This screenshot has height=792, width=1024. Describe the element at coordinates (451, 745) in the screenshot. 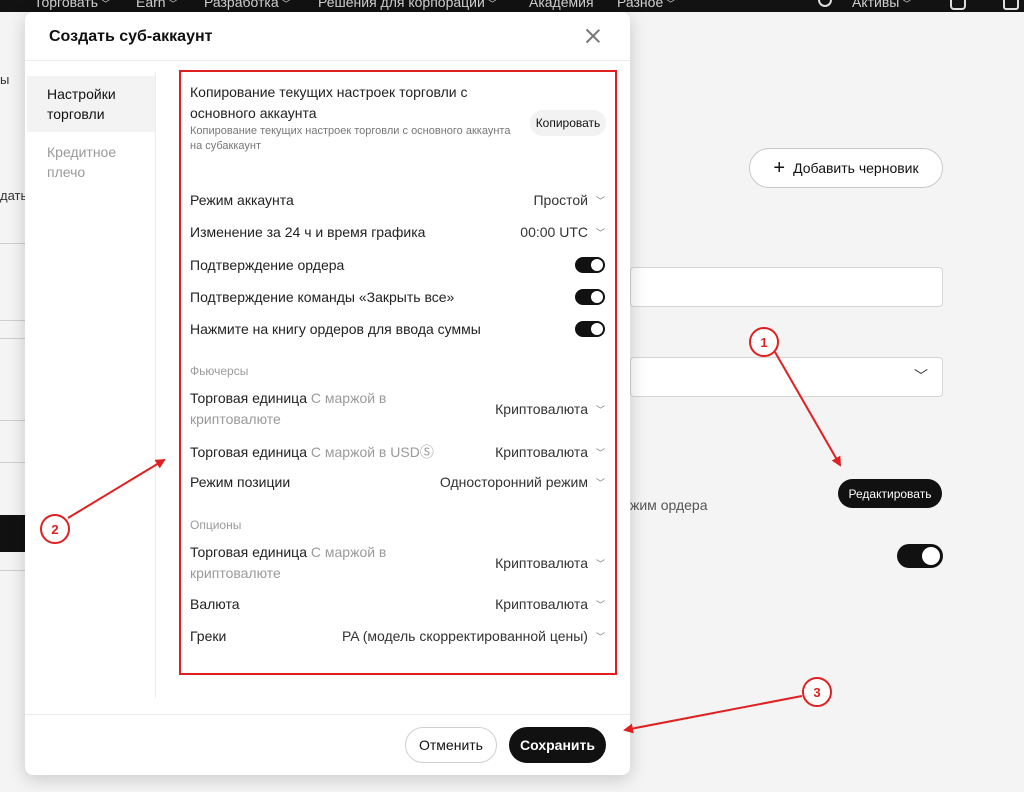

I see `cancel-button: Отменить` at that location.